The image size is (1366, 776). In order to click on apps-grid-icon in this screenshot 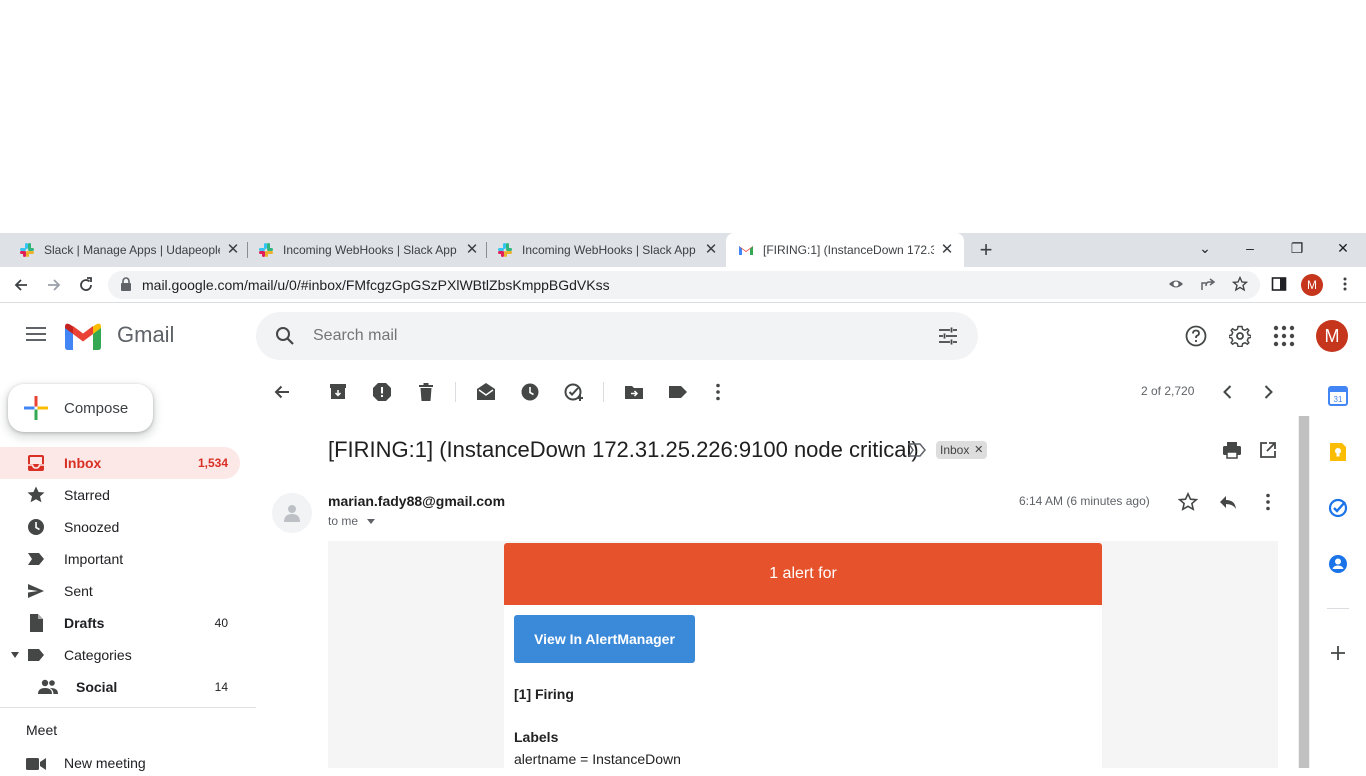, I will do `click(1284, 336)`.